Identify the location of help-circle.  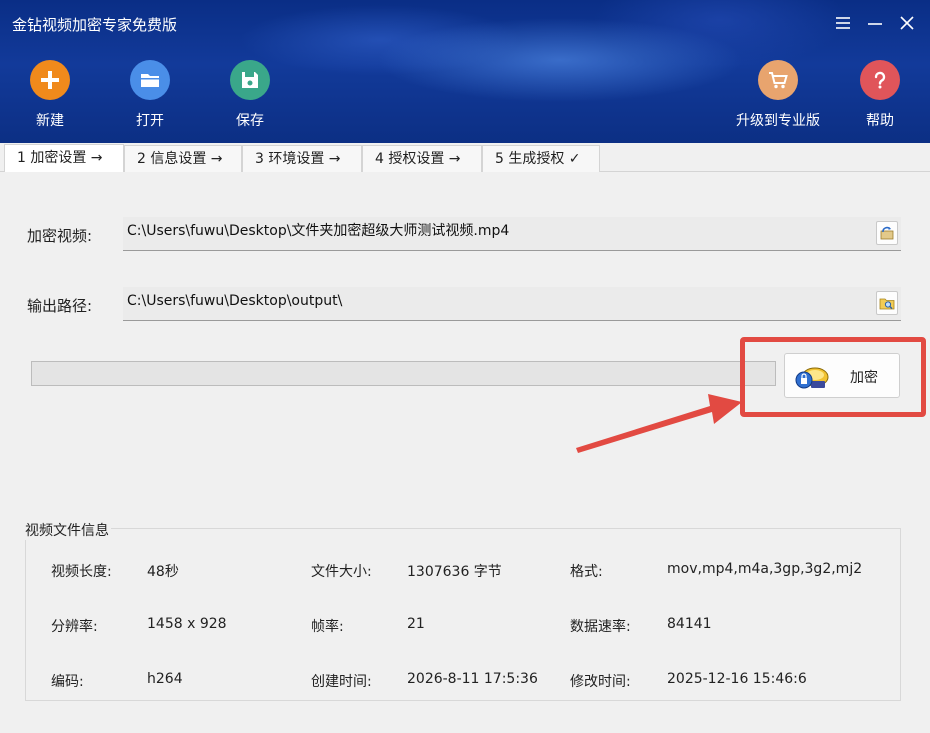
(880, 80).